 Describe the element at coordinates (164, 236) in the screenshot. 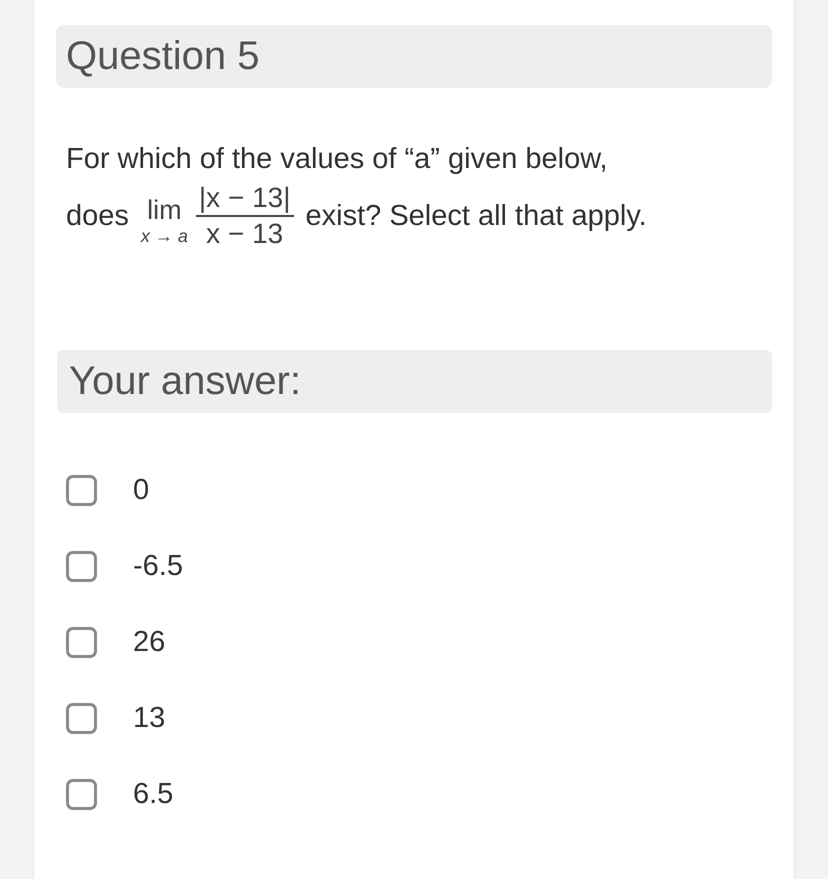

I see `limit-subscript: x → a` at that location.